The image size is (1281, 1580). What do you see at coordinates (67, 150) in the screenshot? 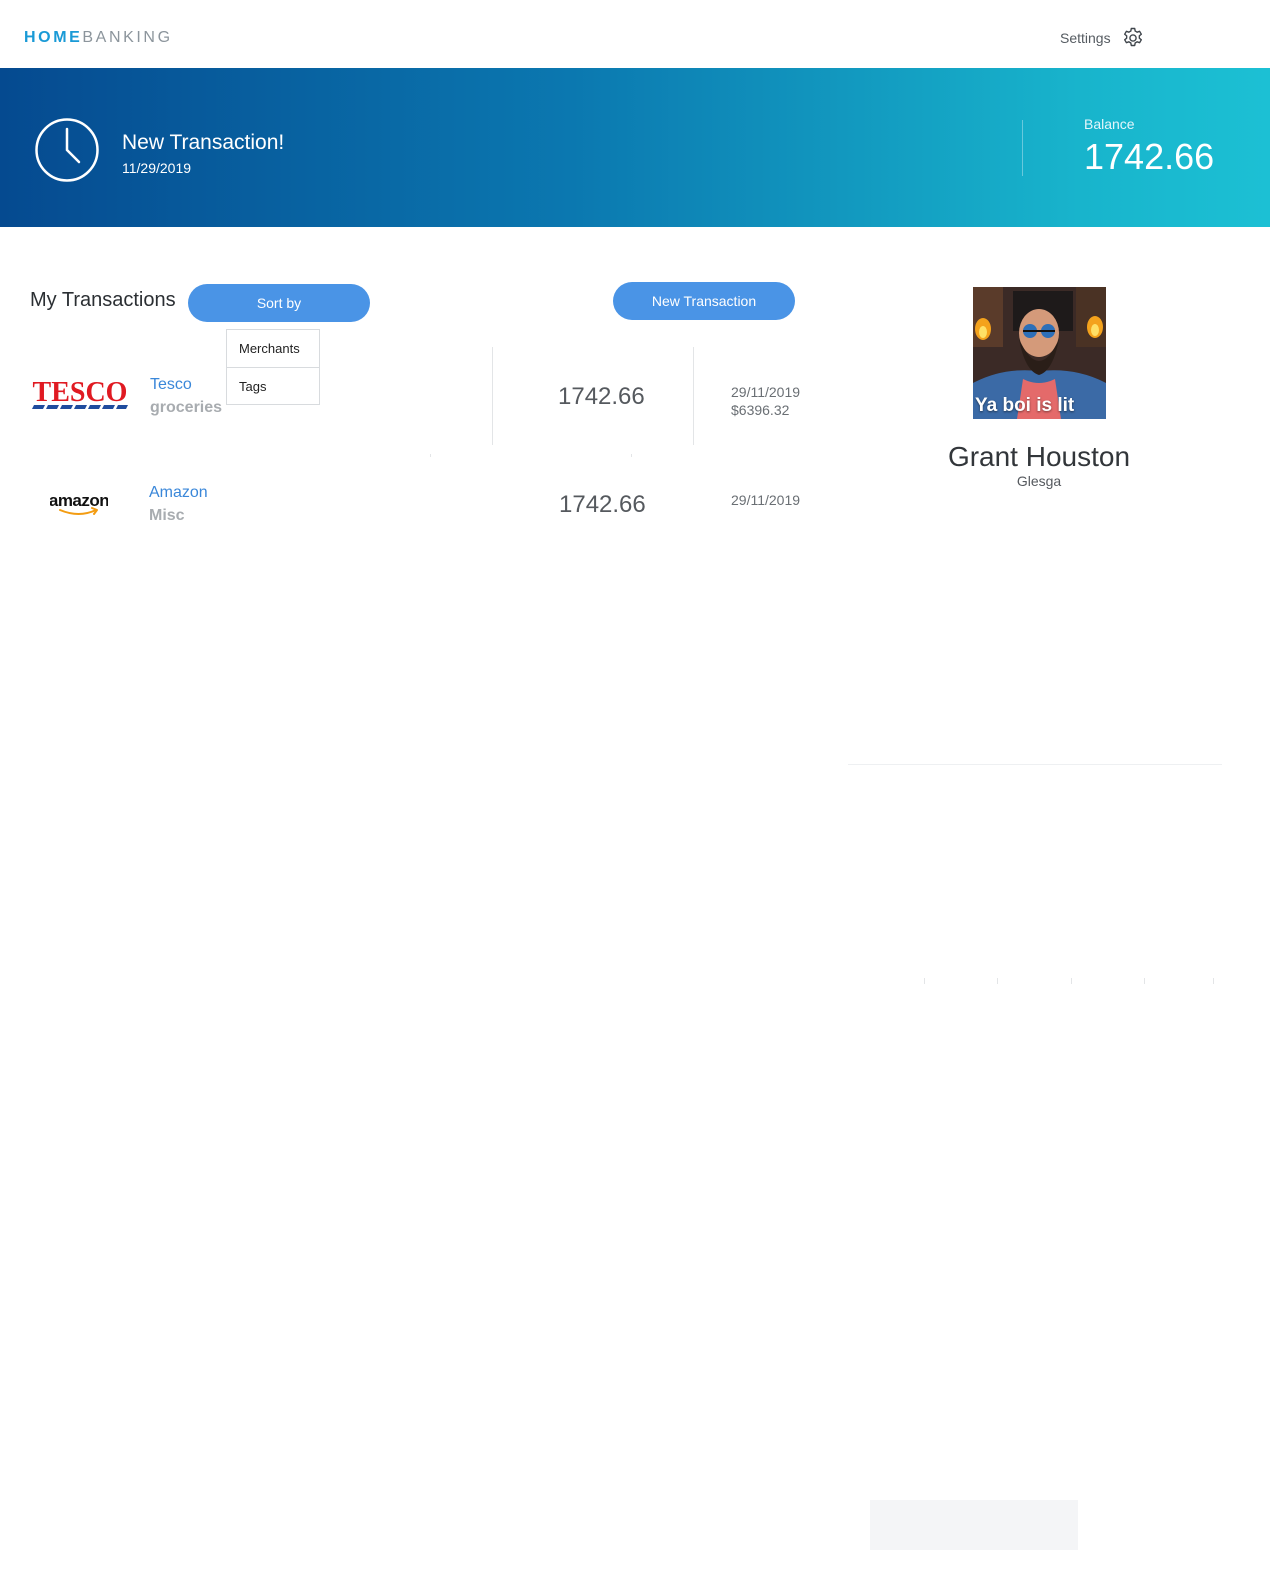
I see `clock-icon` at bounding box center [67, 150].